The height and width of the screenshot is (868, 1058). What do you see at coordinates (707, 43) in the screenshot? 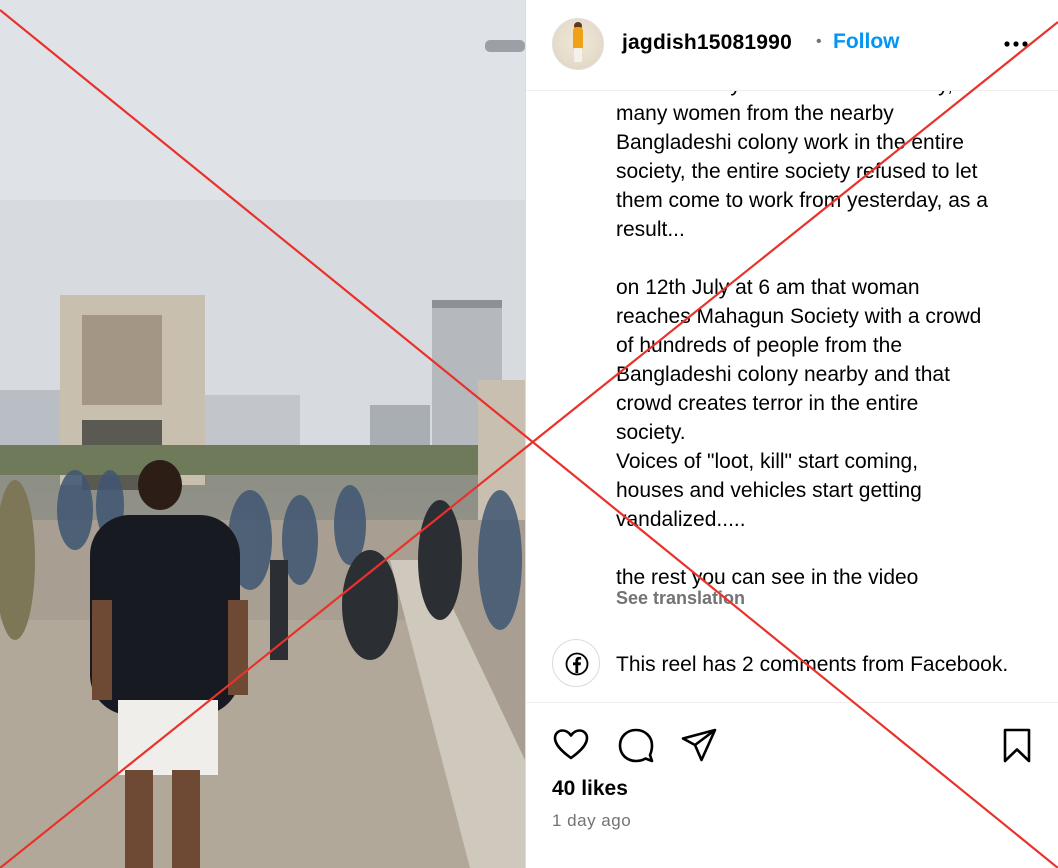
I see `username-link: jagdish15081990` at bounding box center [707, 43].